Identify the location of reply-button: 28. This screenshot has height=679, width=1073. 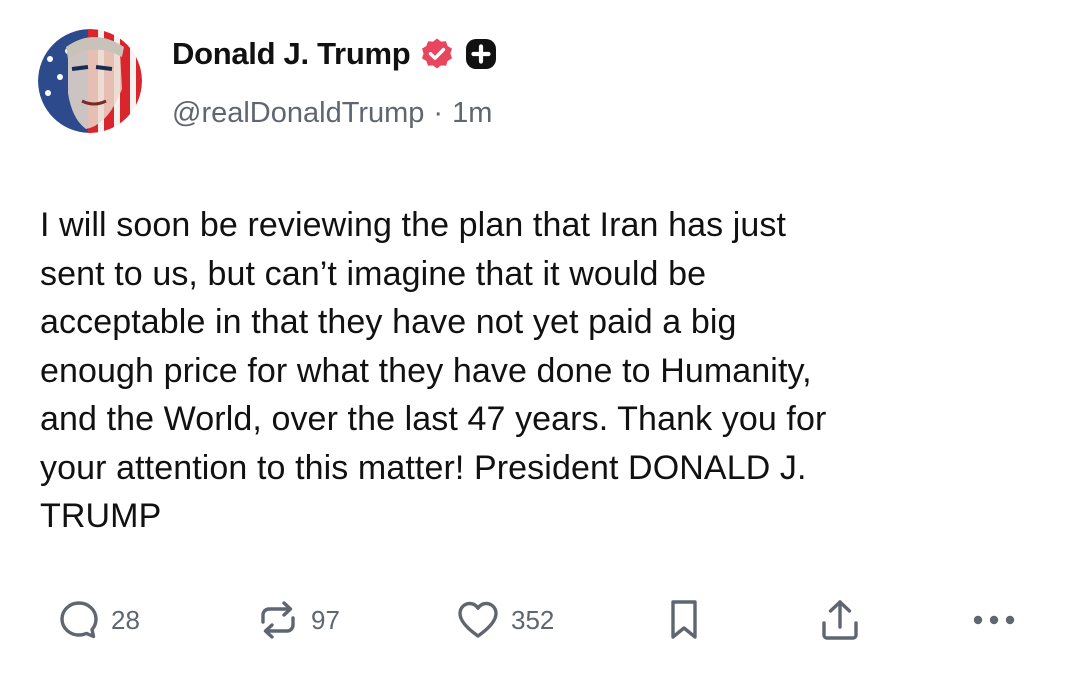
(98, 620).